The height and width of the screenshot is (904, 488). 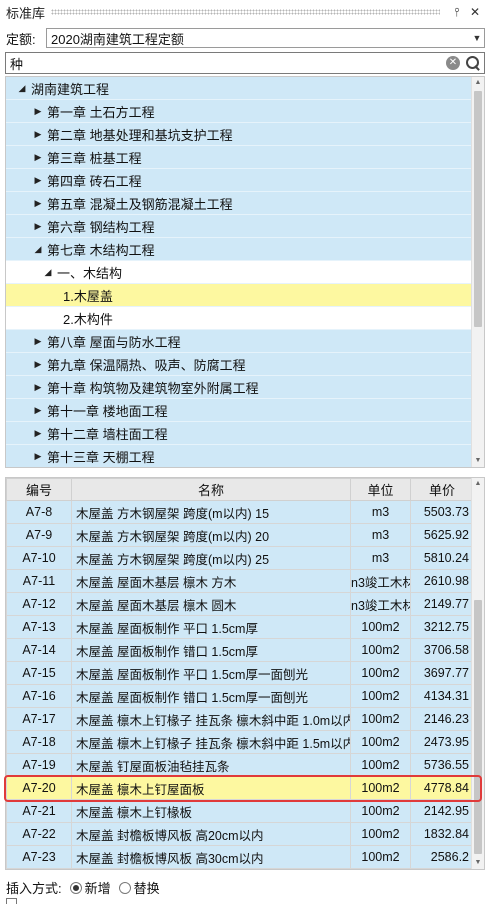 What do you see at coordinates (238, 433) in the screenshot?
I see `tree-item: ▶ 第十二章 墙柱面工程` at bounding box center [238, 433].